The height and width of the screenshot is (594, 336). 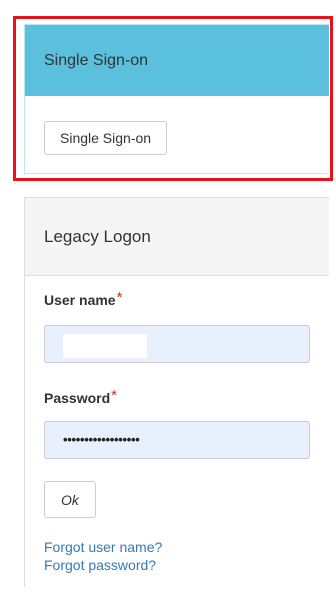 What do you see at coordinates (177, 237) in the screenshot?
I see `legacy-logon-heading: Legacy Logon` at bounding box center [177, 237].